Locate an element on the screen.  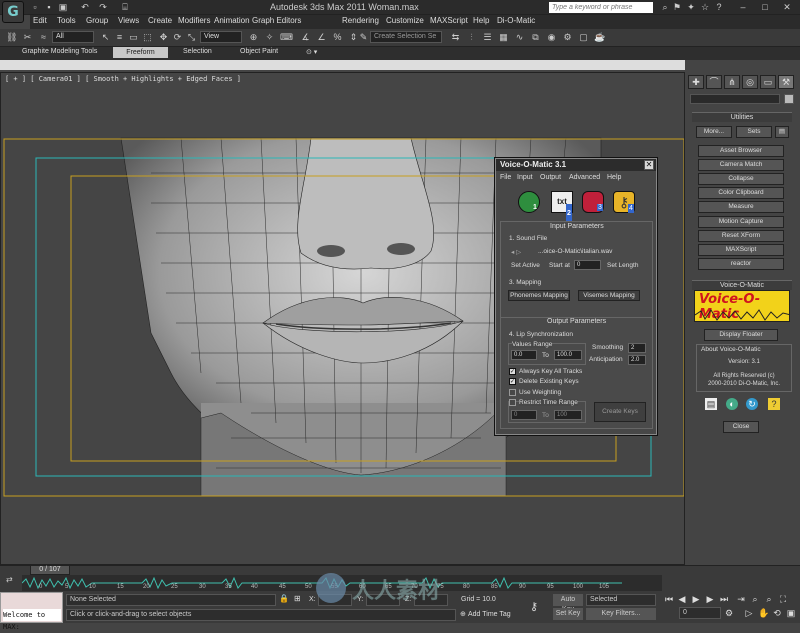
menu-customize: Customize is located at coordinates (405, 20).